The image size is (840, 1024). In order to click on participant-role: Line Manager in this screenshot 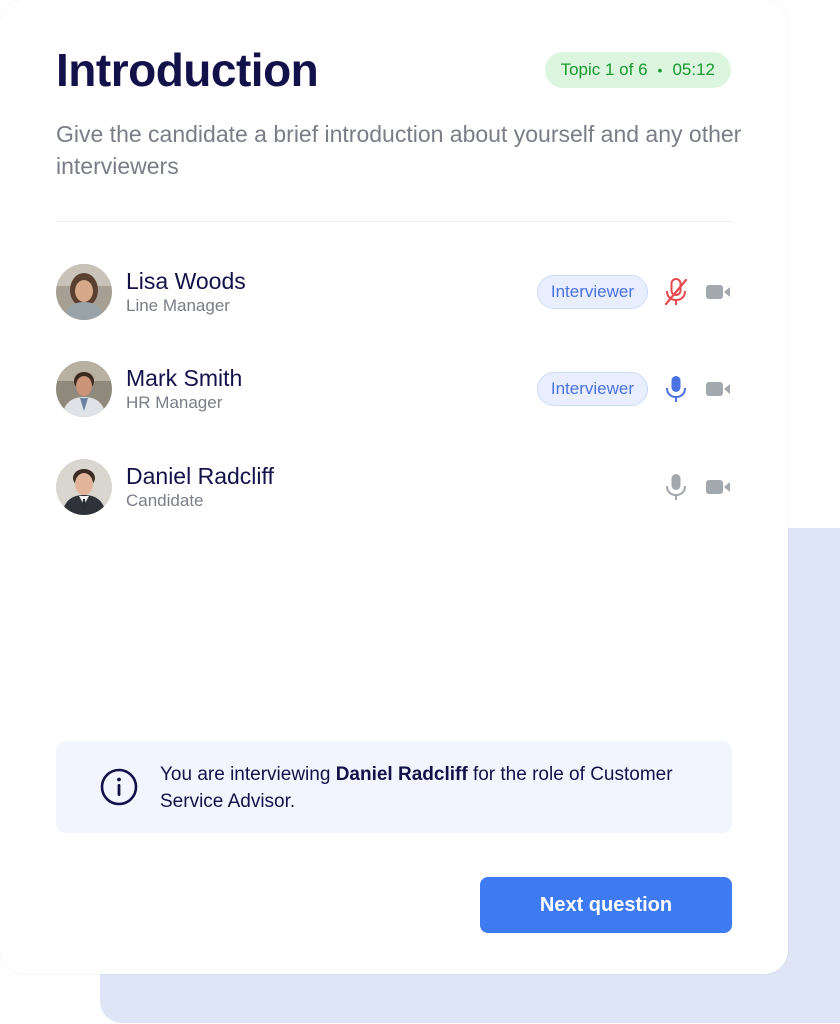, I will do `click(178, 305)`.